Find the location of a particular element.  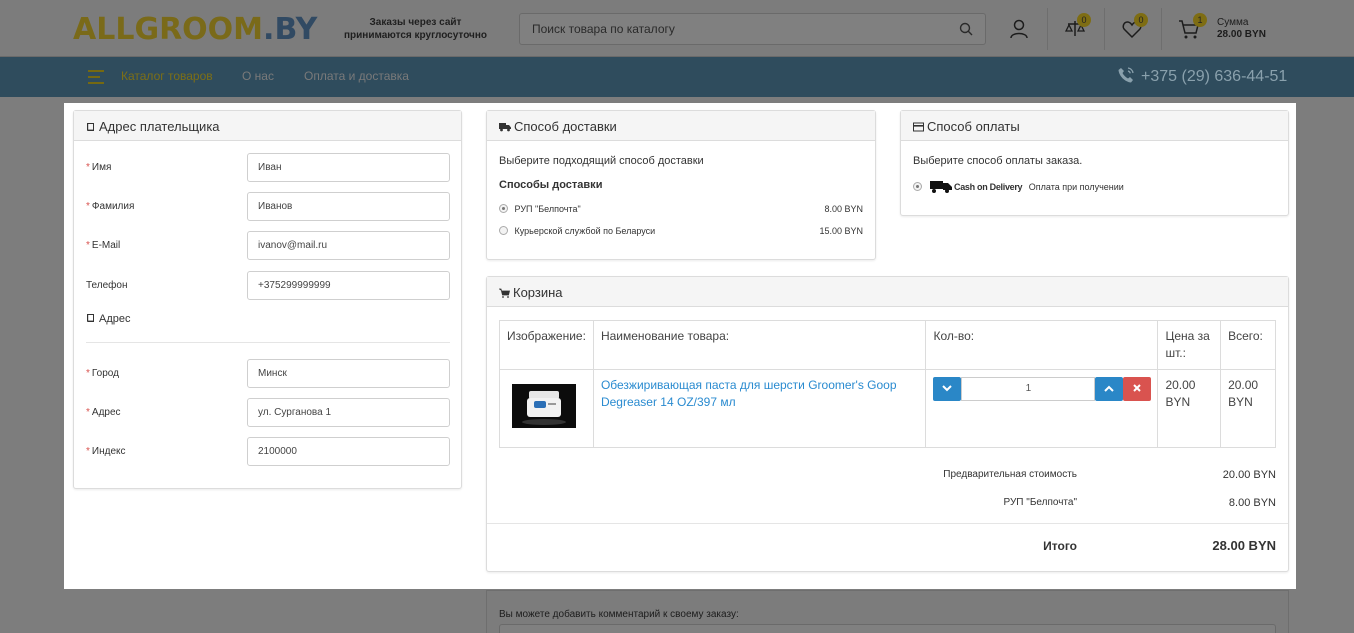

shopping-cart-icon is located at coordinates (504, 293).